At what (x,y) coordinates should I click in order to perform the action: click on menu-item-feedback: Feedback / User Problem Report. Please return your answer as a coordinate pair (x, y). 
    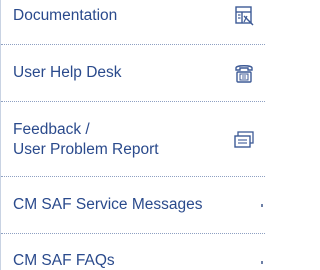
    Looking at the image, I should click on (133, 141).